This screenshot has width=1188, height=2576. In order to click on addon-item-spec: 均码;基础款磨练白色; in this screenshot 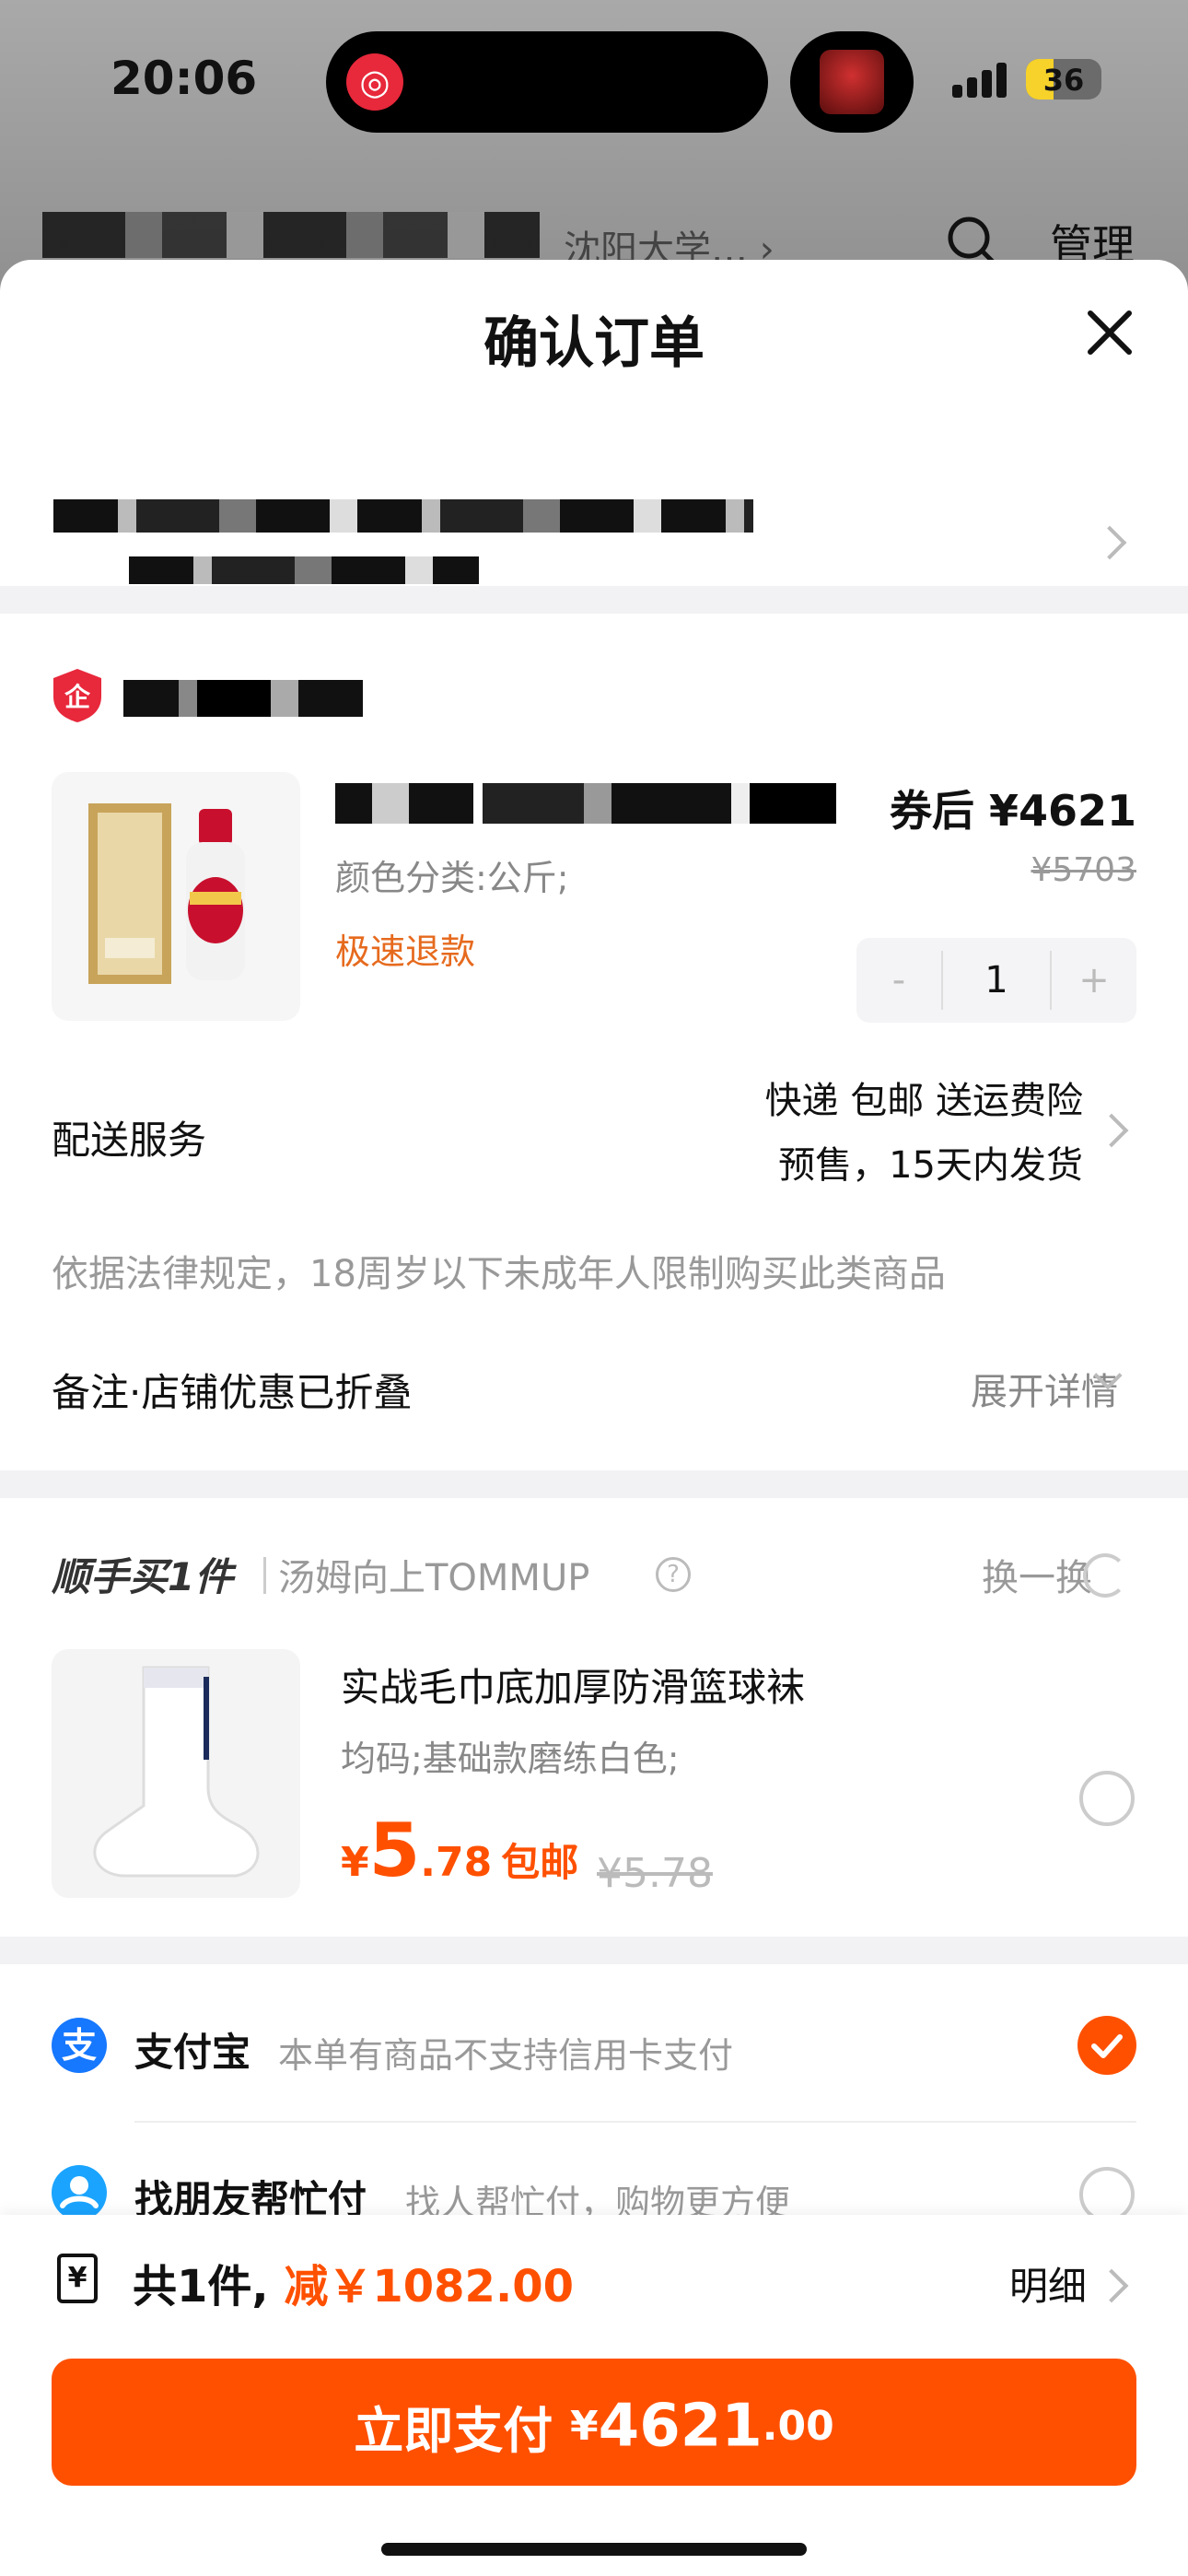, I will do `click(510, 1759)`.